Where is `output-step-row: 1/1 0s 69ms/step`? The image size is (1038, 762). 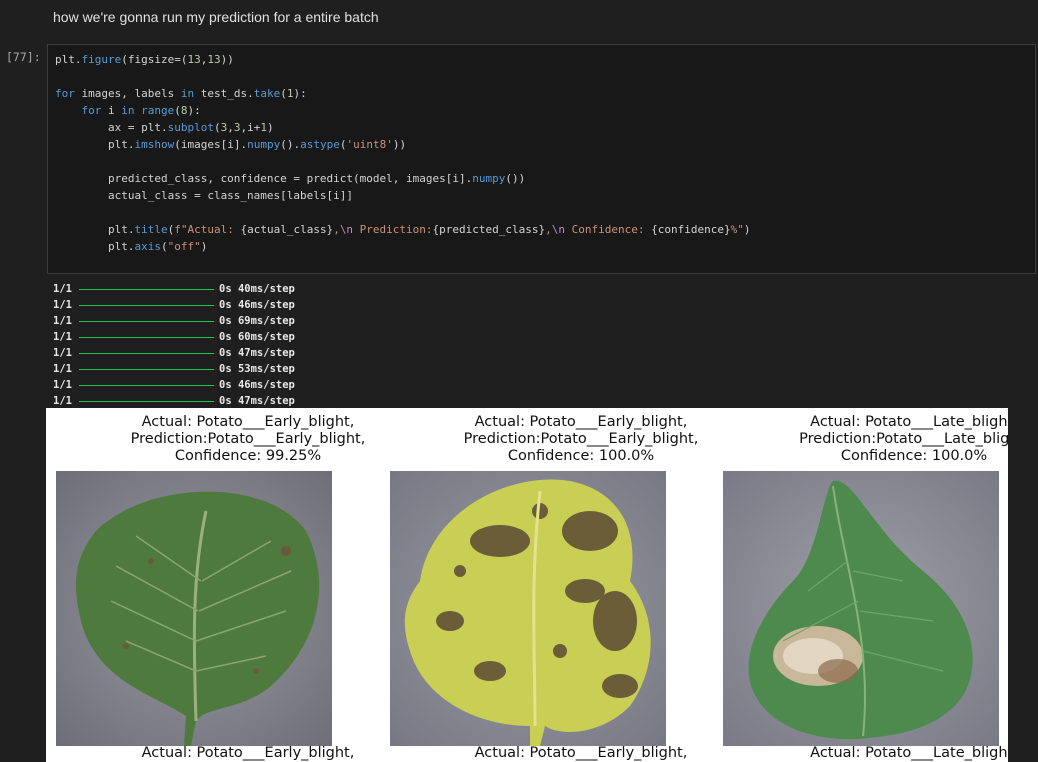
output-step-row: 1/1 0s 69ms/step is located at coordinates (174, 321).